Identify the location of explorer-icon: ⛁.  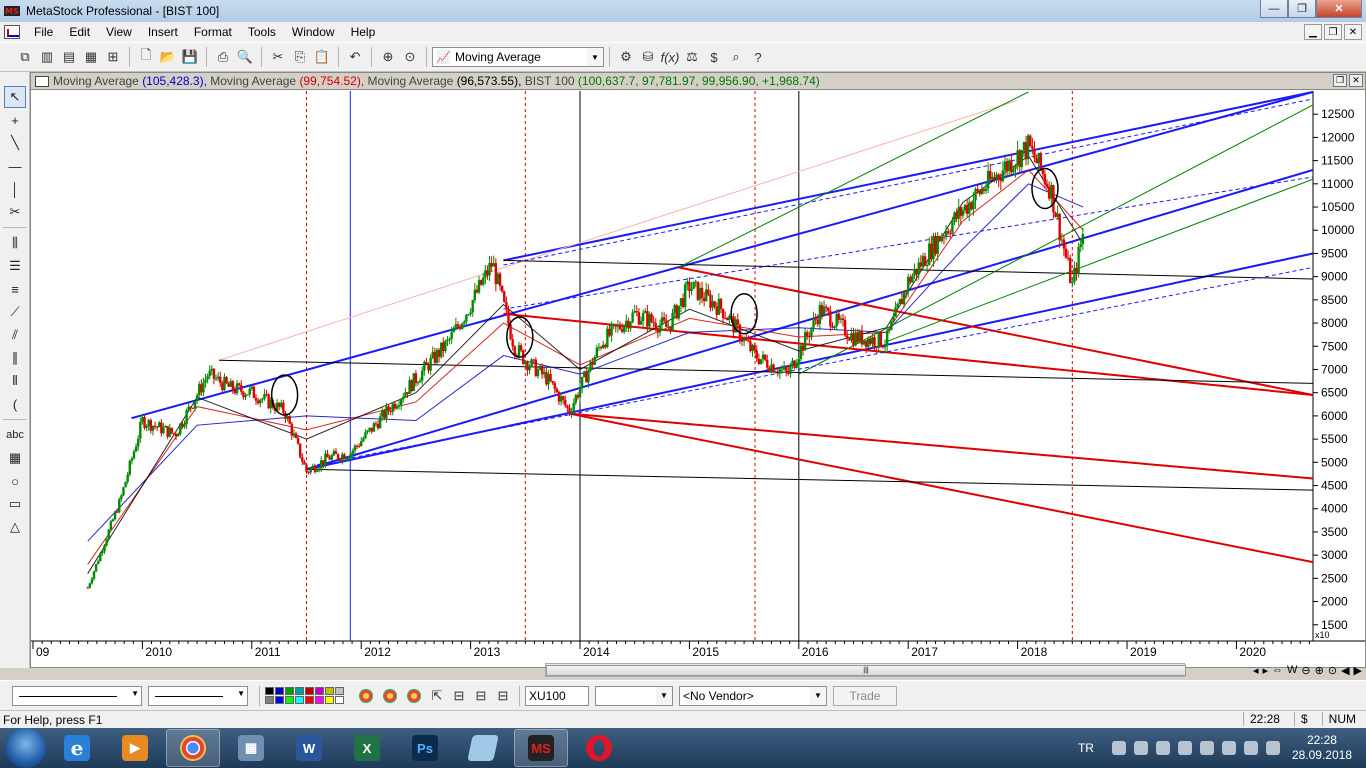
(648, 57).